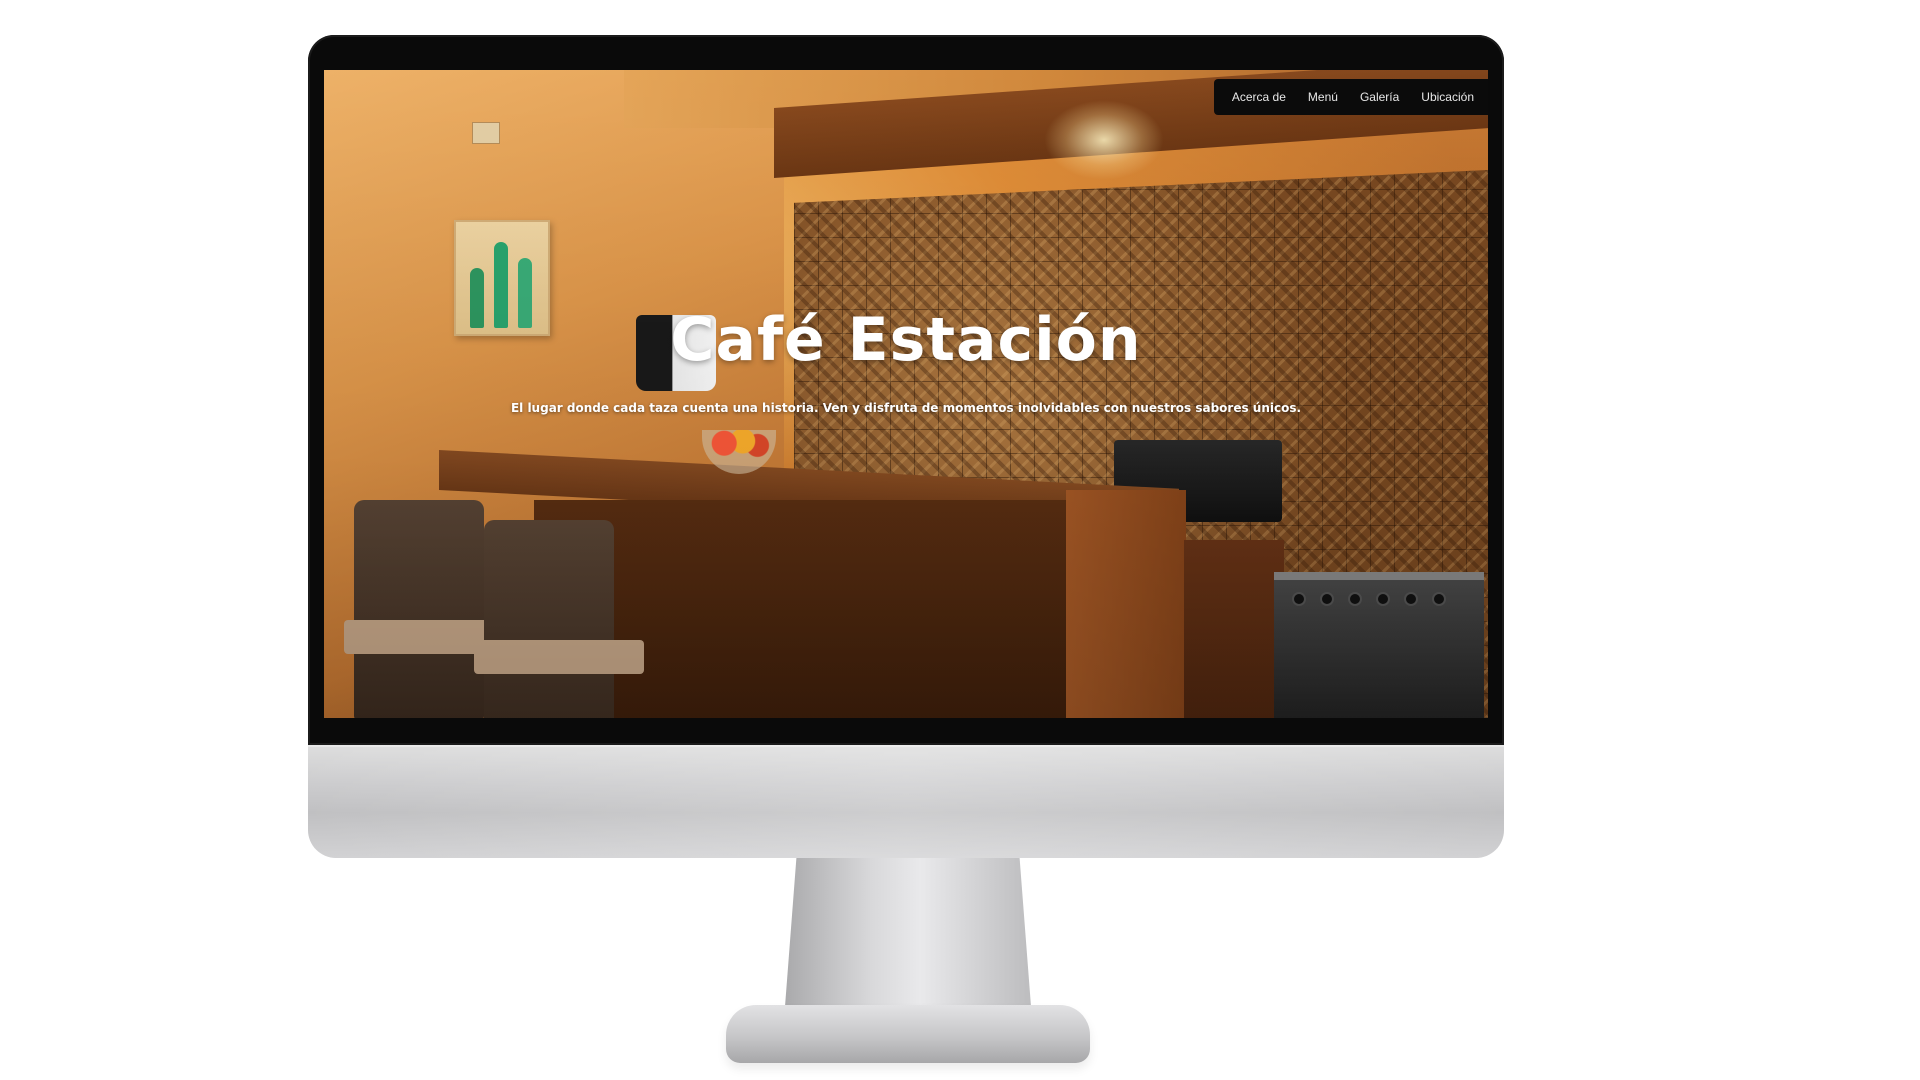 This screenshot has height=1080, width=1920. What do you see at coordinates (908, 1034) in the screenshot?
I see `monitor-stand-base` at bounding box center [908, 1034].